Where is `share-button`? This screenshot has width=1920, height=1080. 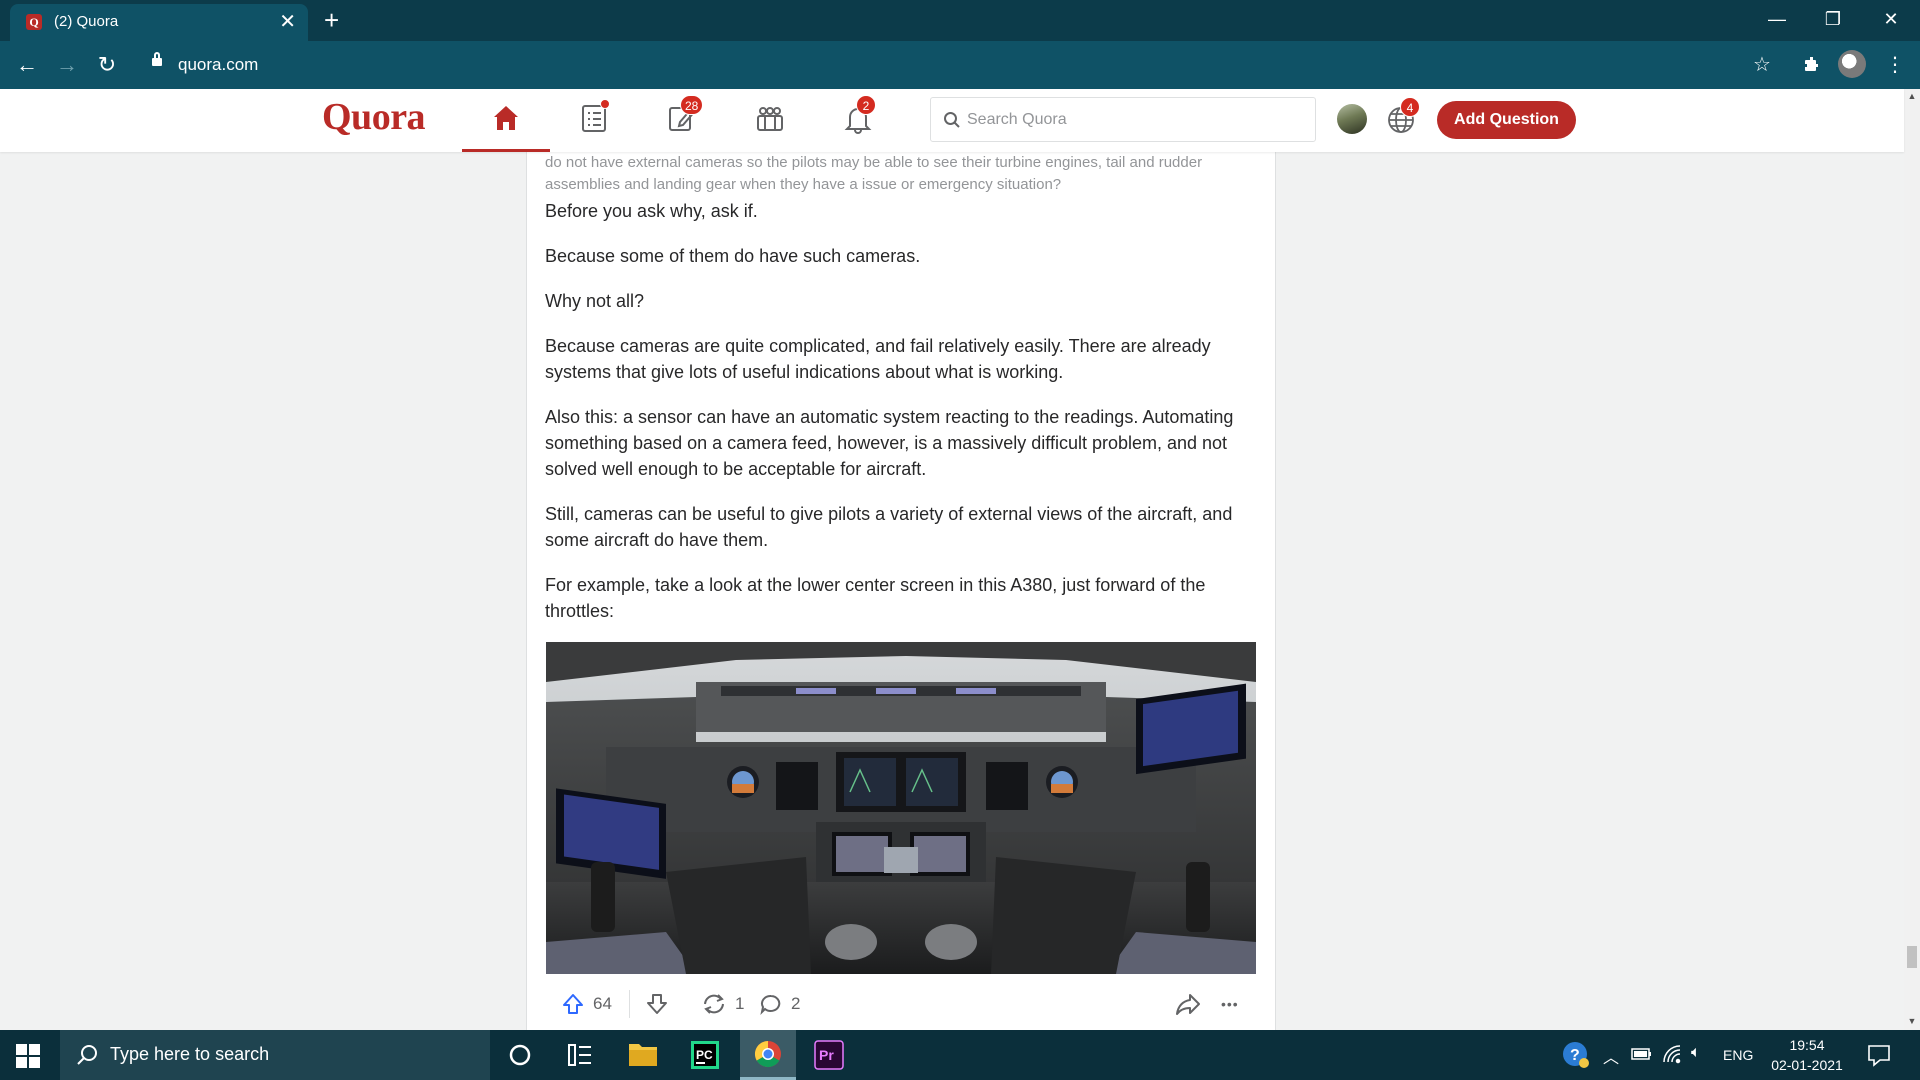 share-button is located at coordinates (1188, 1004).